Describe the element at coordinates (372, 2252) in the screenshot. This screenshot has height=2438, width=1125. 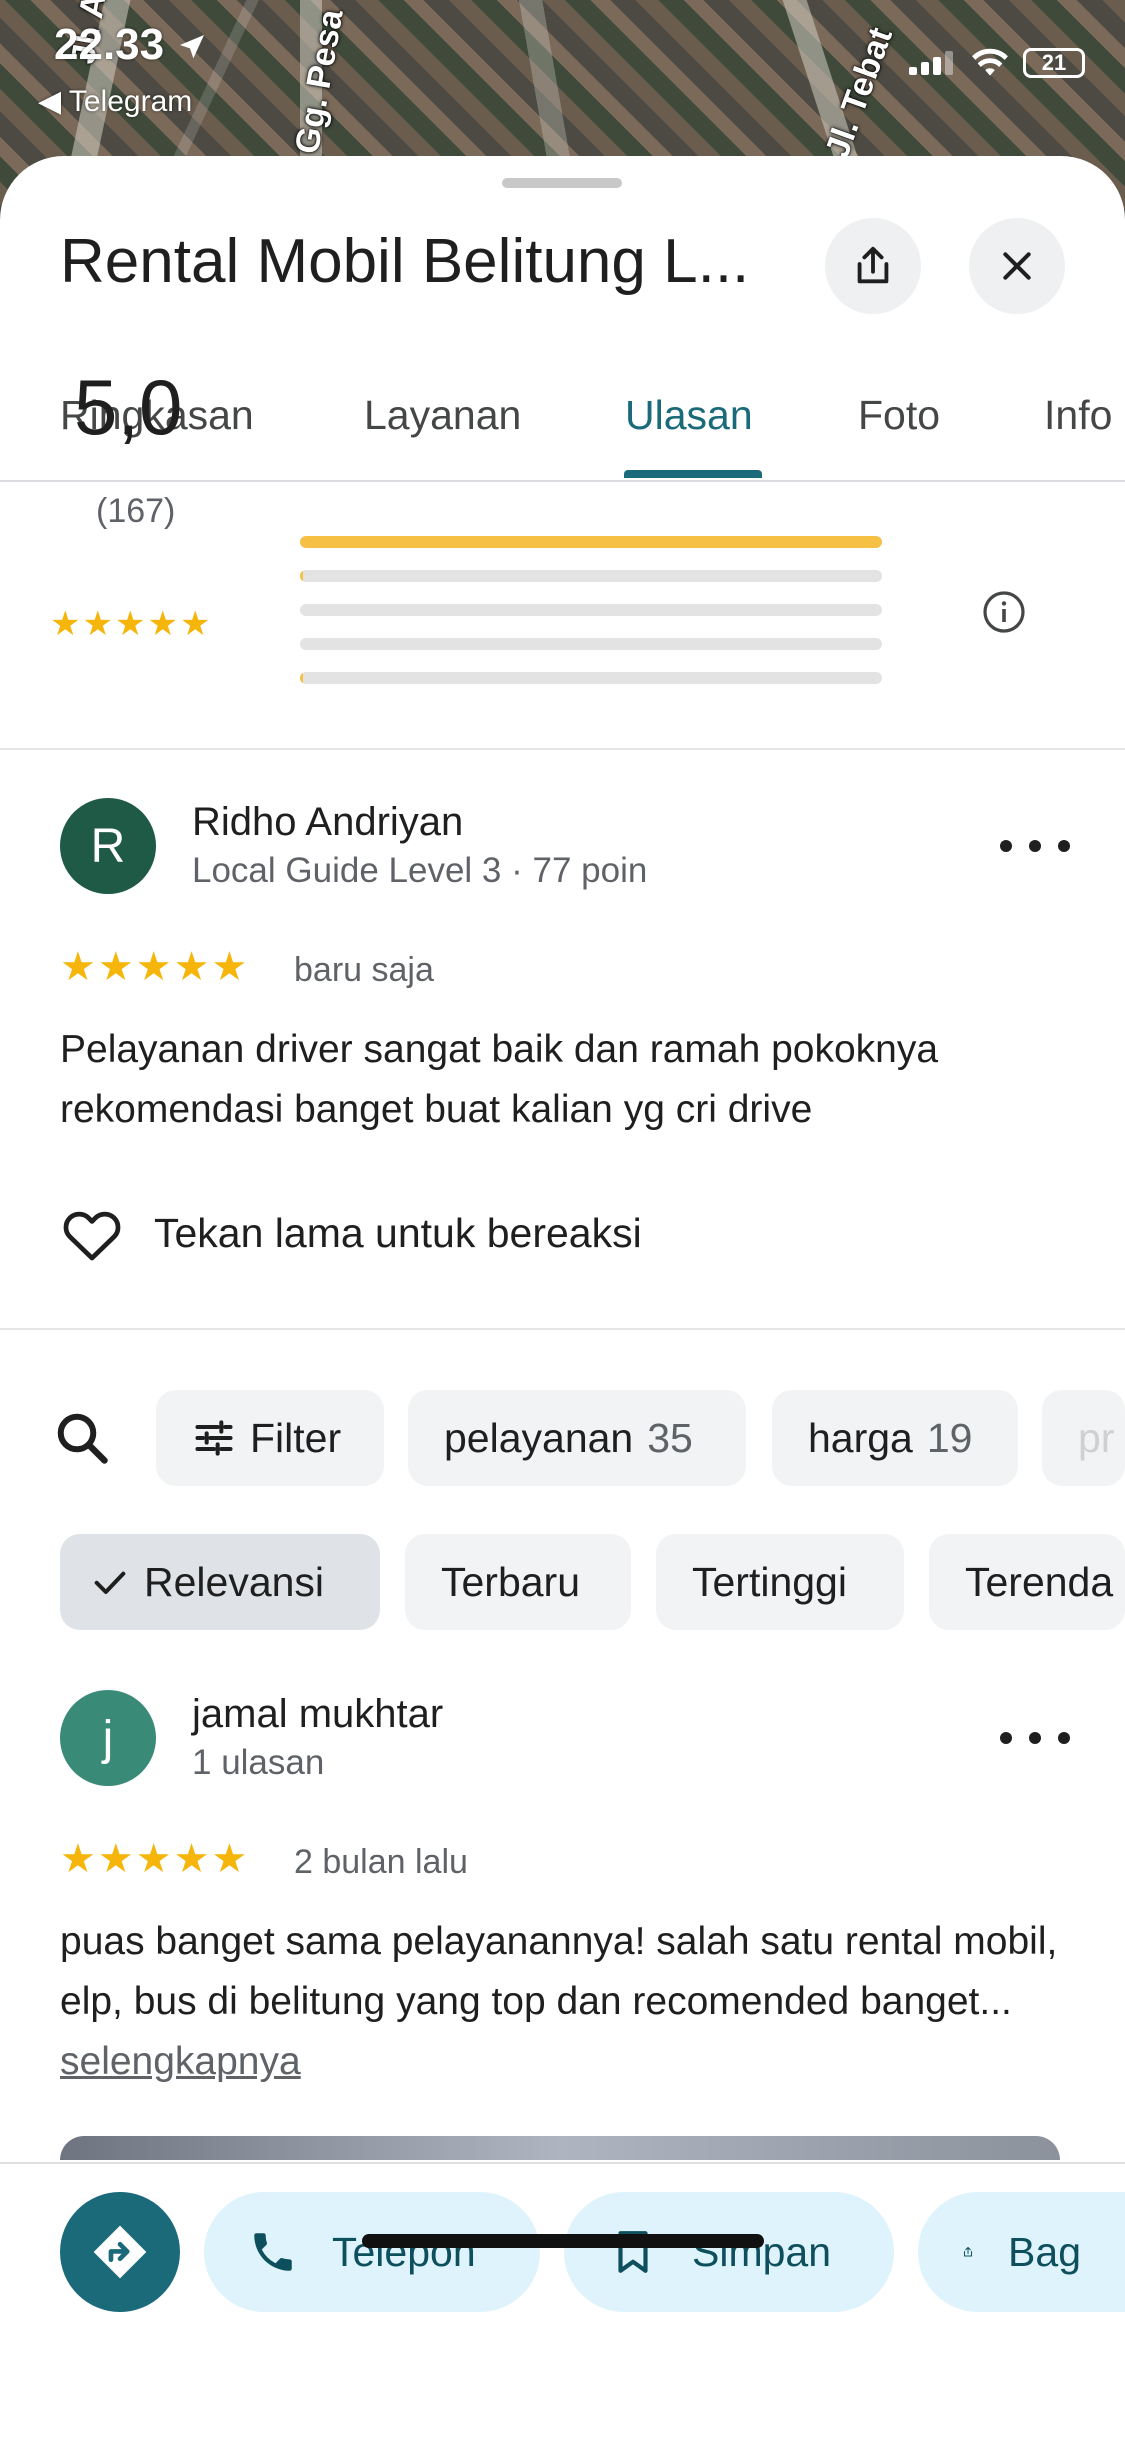
I see `call-button: Telepon` at that location.